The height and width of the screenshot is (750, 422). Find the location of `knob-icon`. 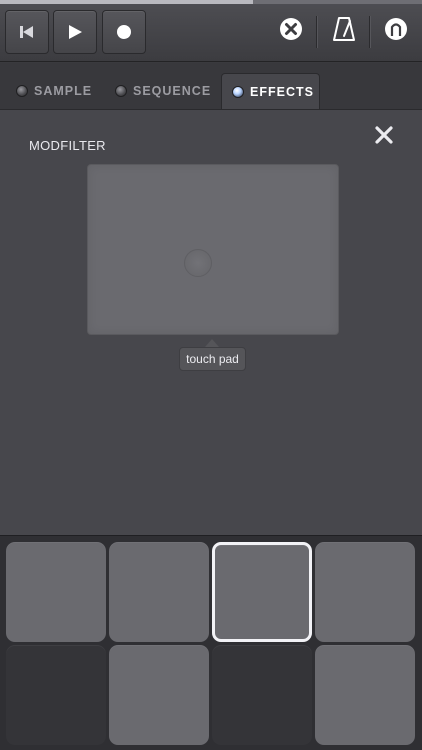

knob-icon is located at coordinates (396, 31).